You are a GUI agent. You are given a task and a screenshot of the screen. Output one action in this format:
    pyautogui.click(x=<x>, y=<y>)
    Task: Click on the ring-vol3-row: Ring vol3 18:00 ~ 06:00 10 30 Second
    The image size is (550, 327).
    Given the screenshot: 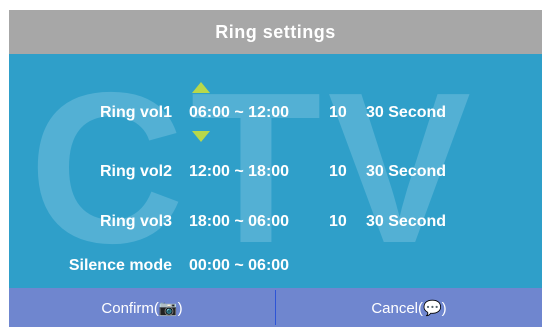 What is the action you would take?
    pyautogui.click(x=275, y=222)
    